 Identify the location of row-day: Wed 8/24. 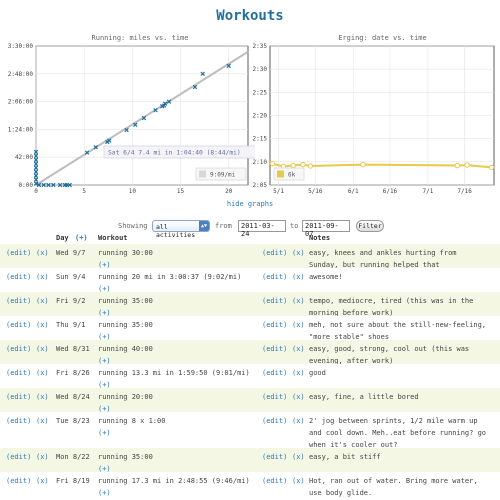
(73, 397).